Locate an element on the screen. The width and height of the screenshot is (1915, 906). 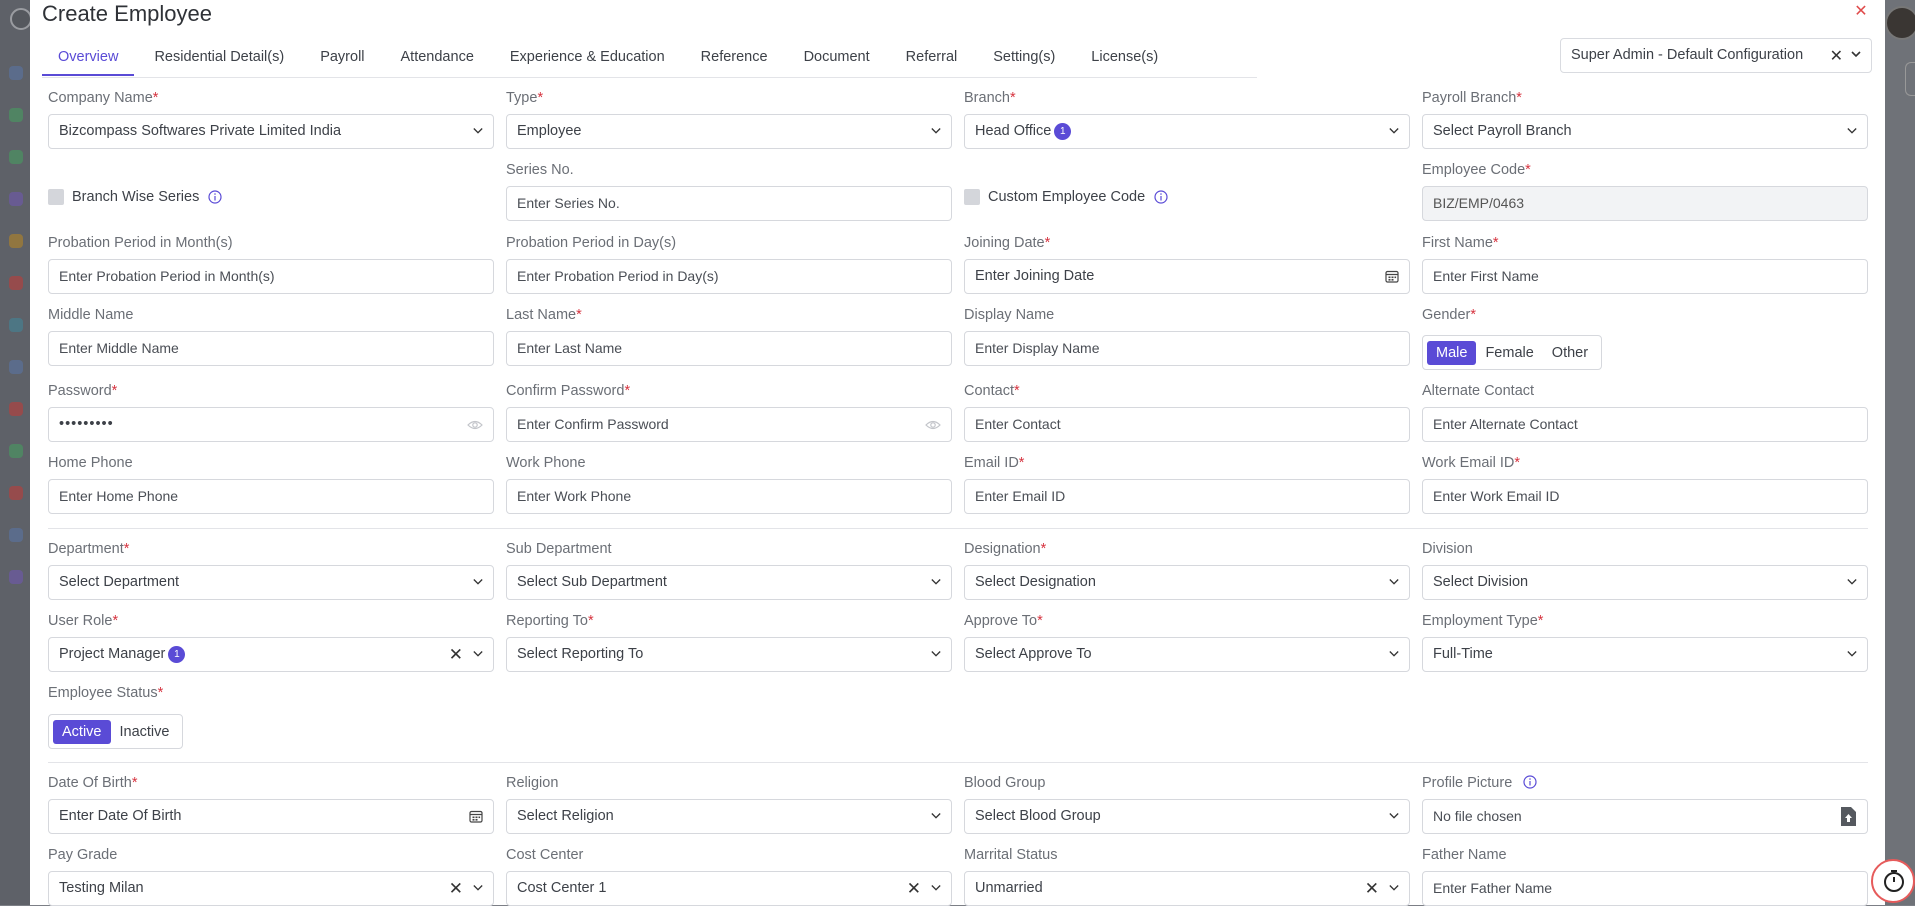
field-label: Password* is located at coordinates (83, 391).